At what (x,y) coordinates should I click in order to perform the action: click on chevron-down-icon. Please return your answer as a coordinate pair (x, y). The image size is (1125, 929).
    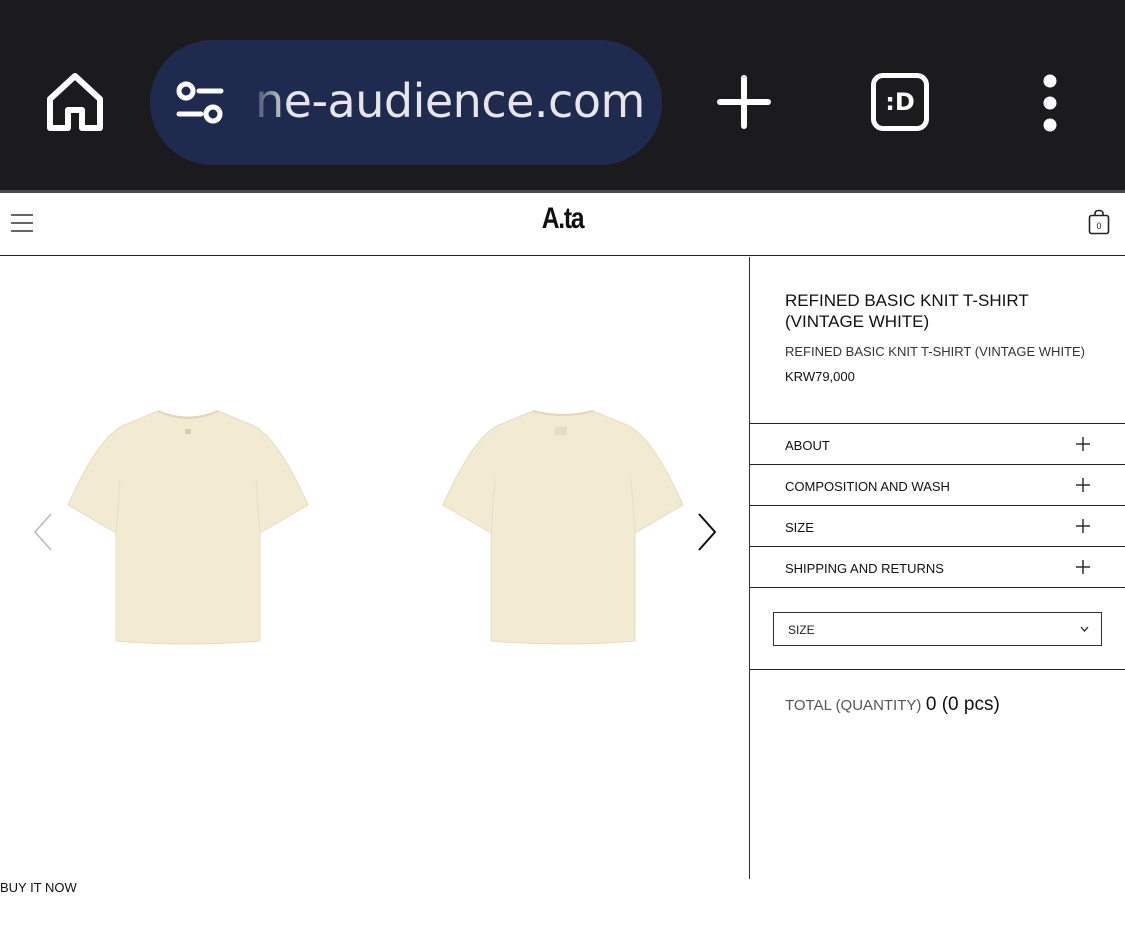
    Looking at the image, I should click on (1084, 629).